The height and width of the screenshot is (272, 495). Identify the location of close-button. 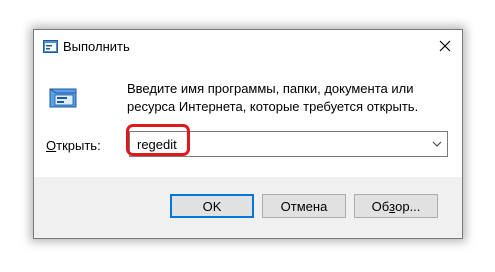
(445, 46).